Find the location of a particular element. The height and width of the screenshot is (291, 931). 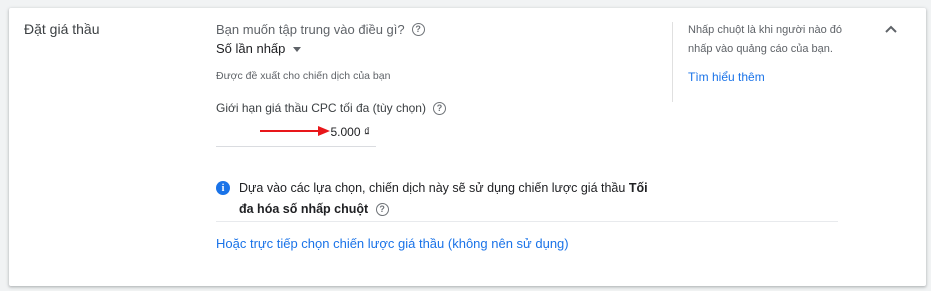

divider is located at coordinates (527, 221).